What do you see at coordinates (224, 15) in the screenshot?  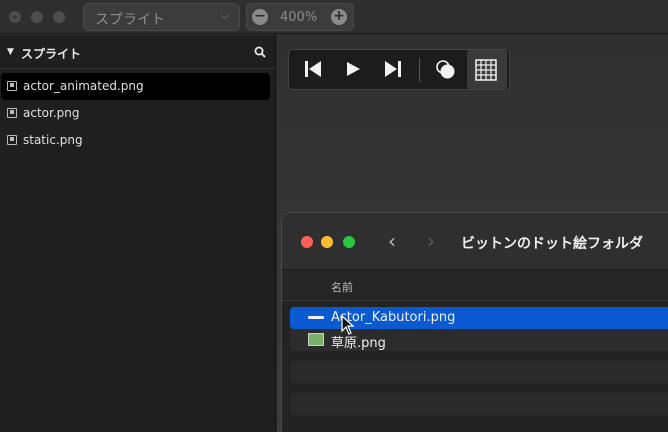 I see `chevron-down-icon: ⌵` at bounding box center [224, 15].